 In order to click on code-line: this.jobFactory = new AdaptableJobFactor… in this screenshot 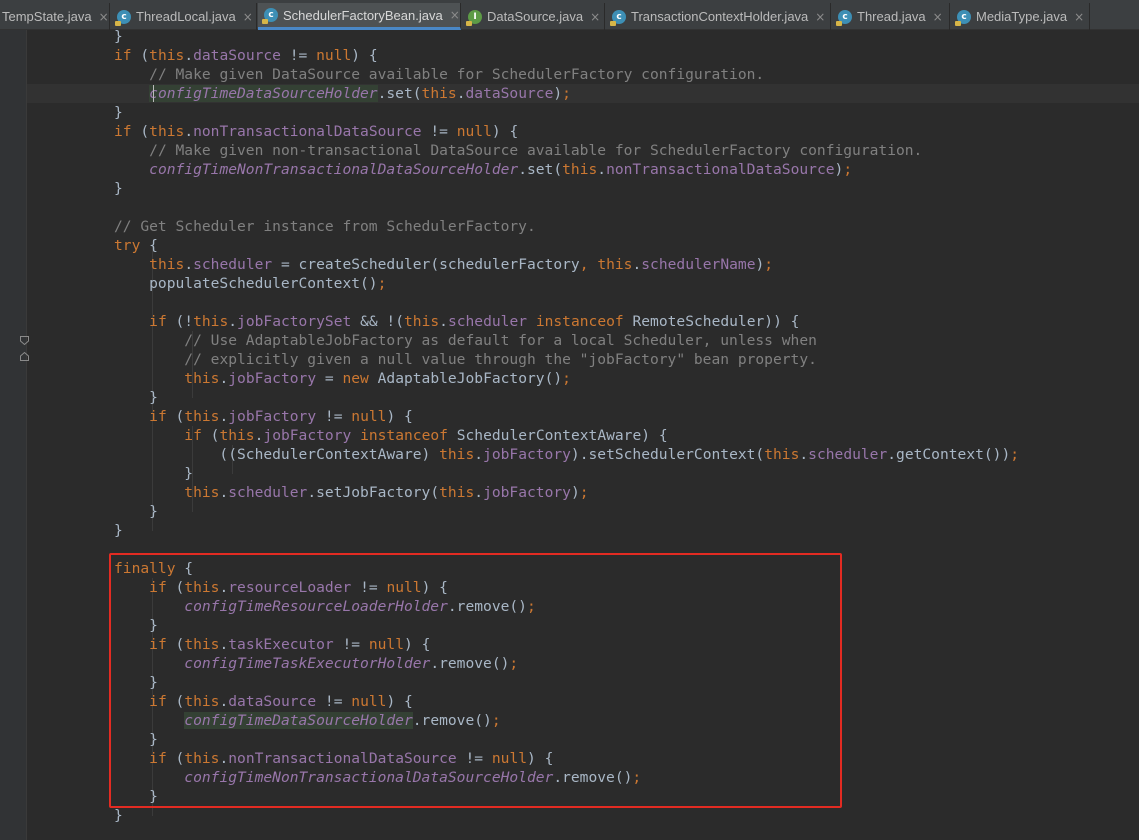, I will do `click(377, 378)`.